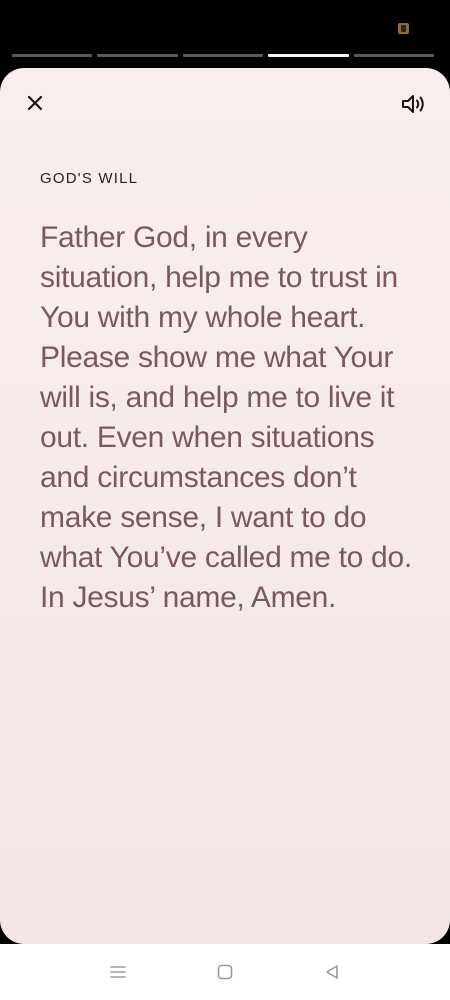 This screenshot has width=450, height=1000. I want to click on back-icon, so click(332, 972).